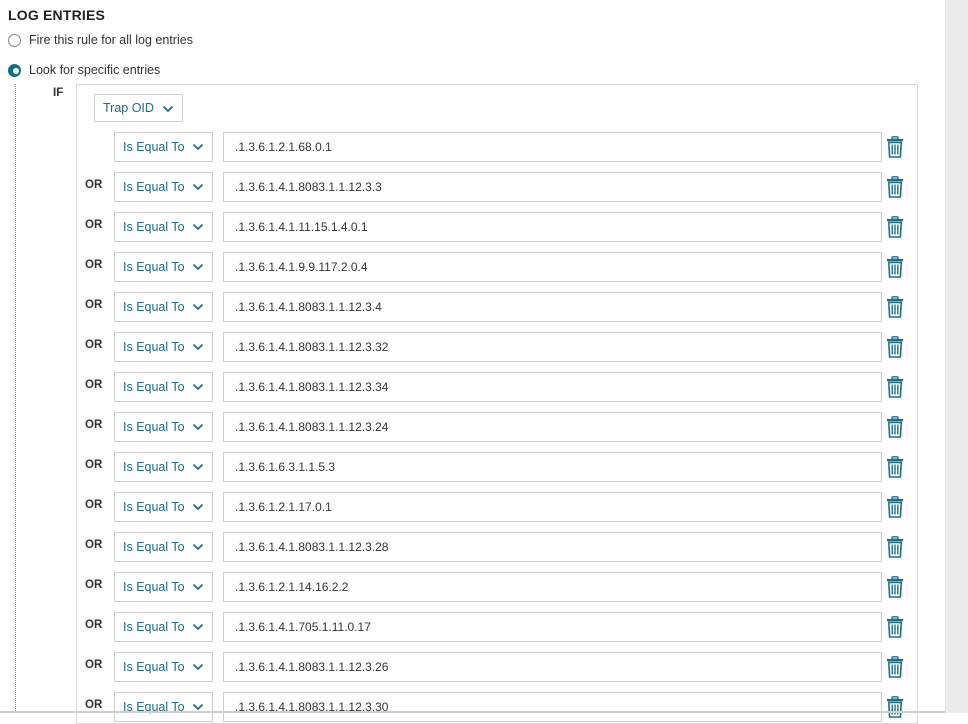  I want to click on oid-value-input: .1.3.6.1.4.1.8083.1.1.12.3.32, so click(552, 347).